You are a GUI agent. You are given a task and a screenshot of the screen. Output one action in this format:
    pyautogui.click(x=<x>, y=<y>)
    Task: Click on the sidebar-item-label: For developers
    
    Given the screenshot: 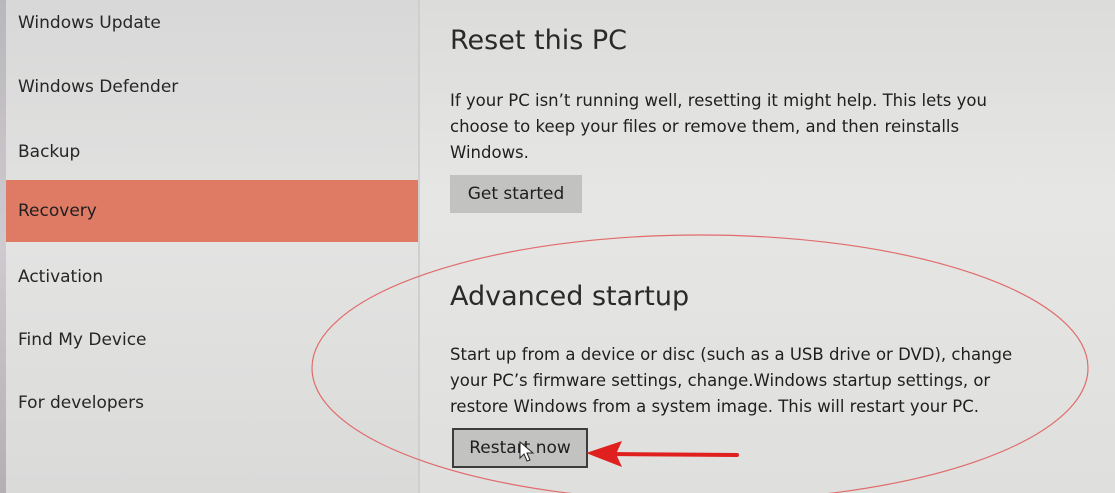 What is the action you would take?
    pyautogui.click(x=81, y=403)
    